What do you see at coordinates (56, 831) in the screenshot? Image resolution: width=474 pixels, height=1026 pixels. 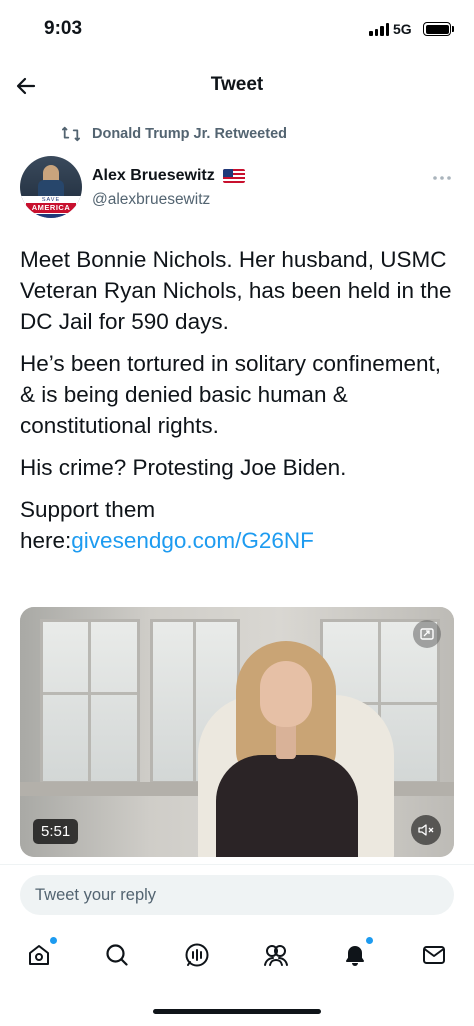 I see `video-duration: 5:51` at bounding box center [56, 831].